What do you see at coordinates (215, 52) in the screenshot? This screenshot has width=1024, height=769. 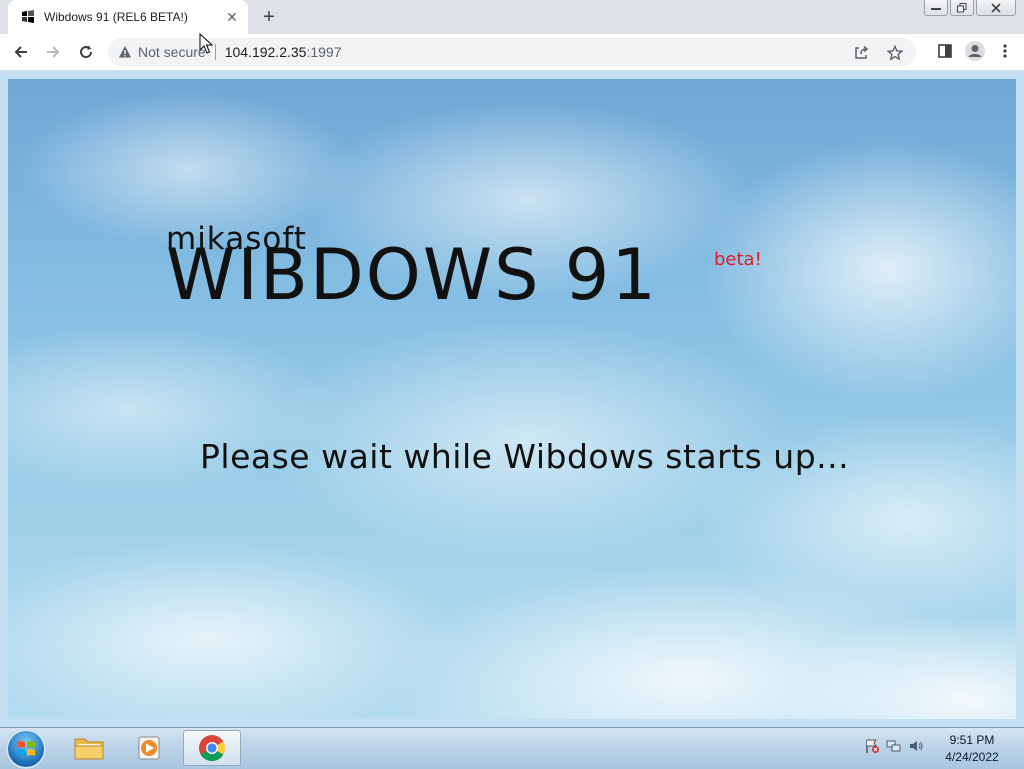 I see `omnibox-divider` at bounding box center [215, 52].